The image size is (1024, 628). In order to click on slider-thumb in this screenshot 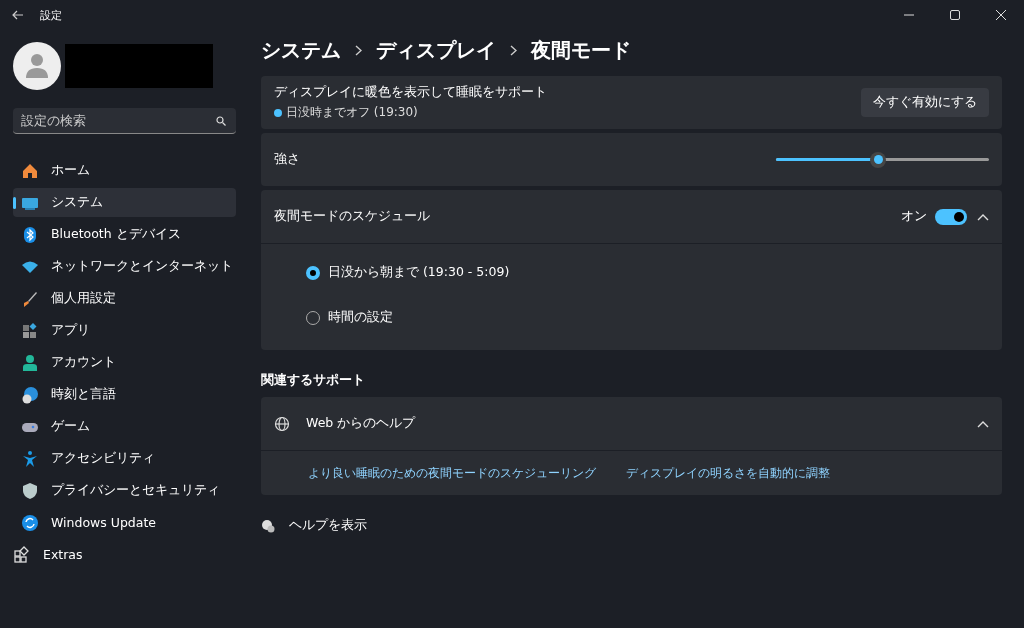, I will do `click(878, 159)`.